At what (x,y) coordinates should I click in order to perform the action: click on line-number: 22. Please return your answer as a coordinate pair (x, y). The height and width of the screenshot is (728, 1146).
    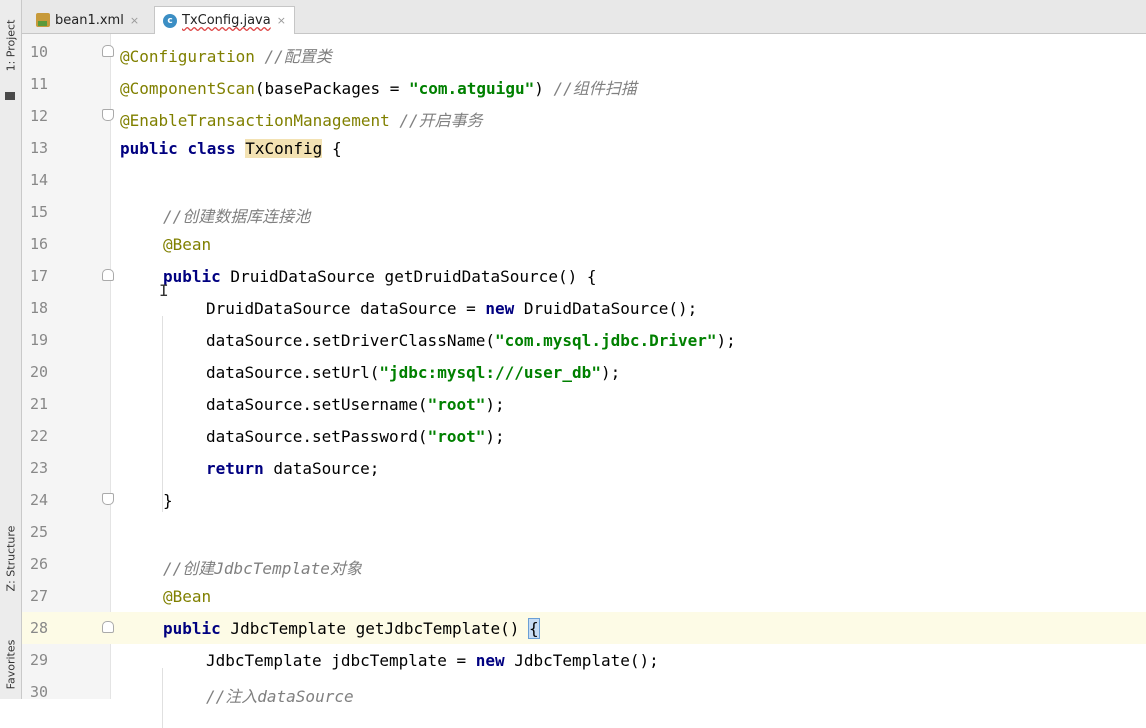
    Looking at the image, I should click on (39, 436).